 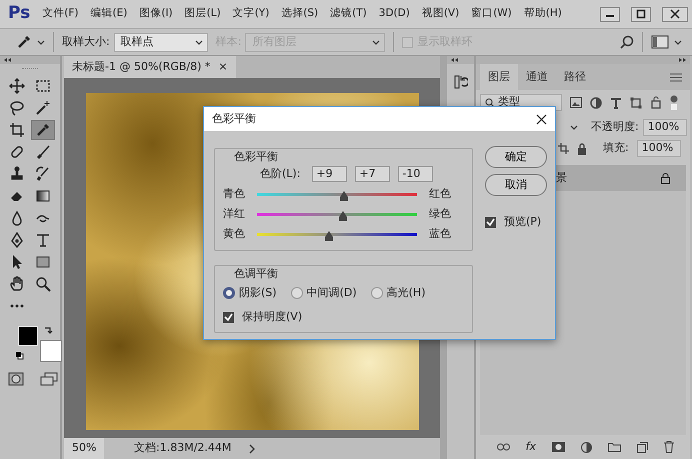 What do you see at coordinates (43, 86) in the screenshot?
I see `dashed-rectangle-icon` at bounding box center [43, 86].